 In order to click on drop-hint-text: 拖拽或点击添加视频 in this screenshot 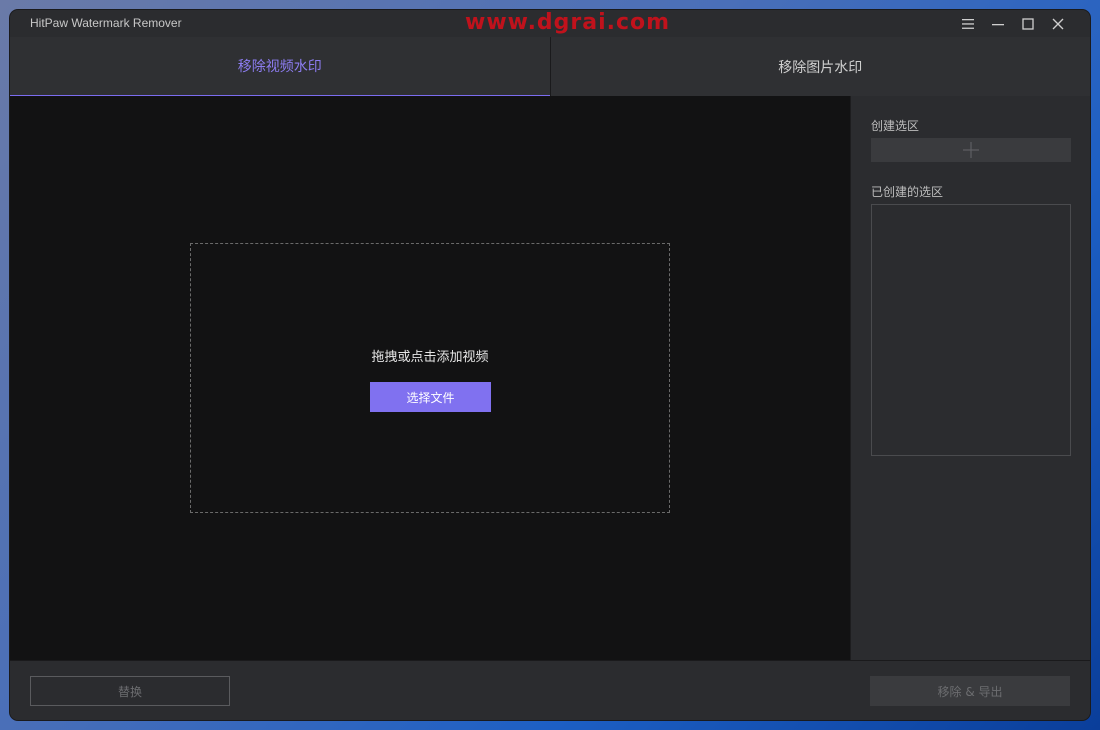, I will do `click(430, 357)`.